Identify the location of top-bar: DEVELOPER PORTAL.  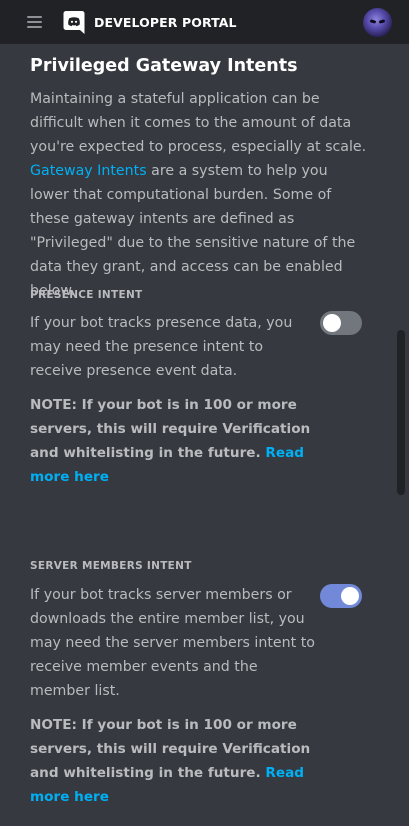
(204, 22).